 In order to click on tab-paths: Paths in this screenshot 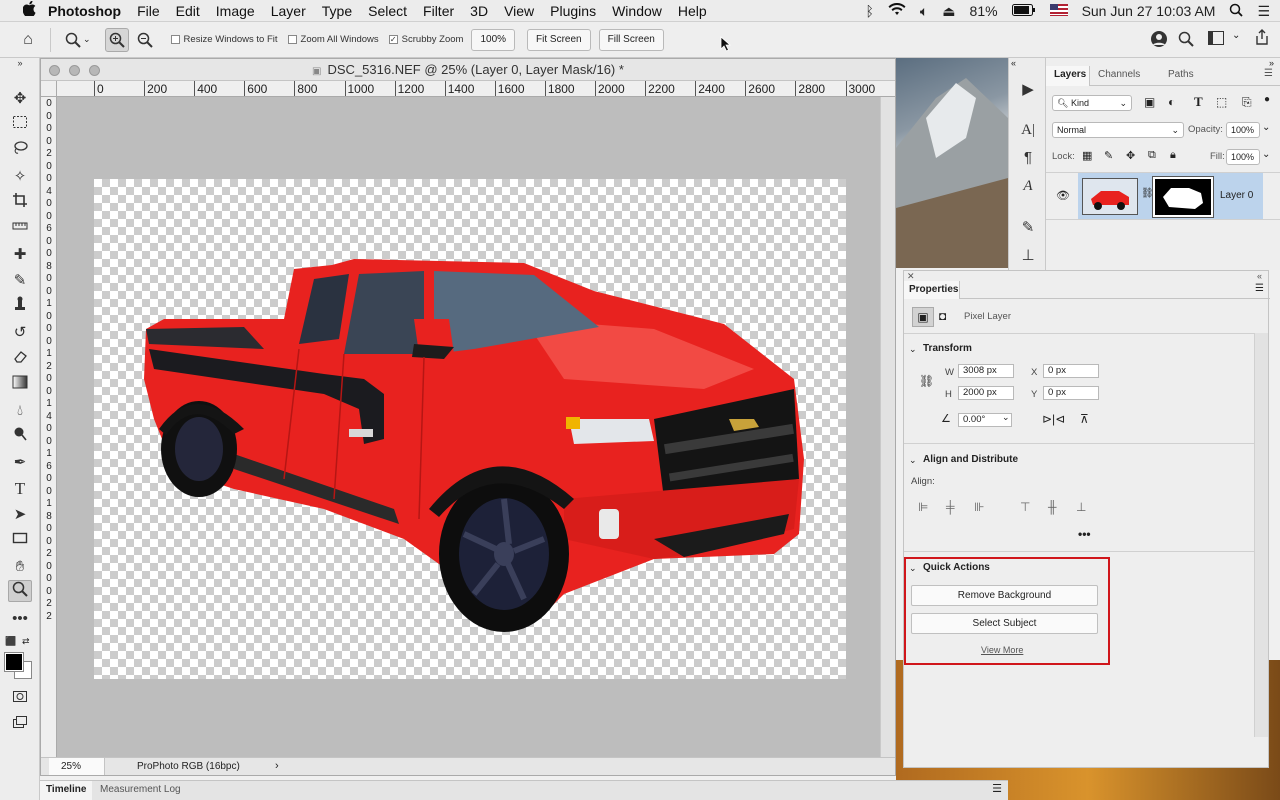, I will do `click(1181, 74)`.